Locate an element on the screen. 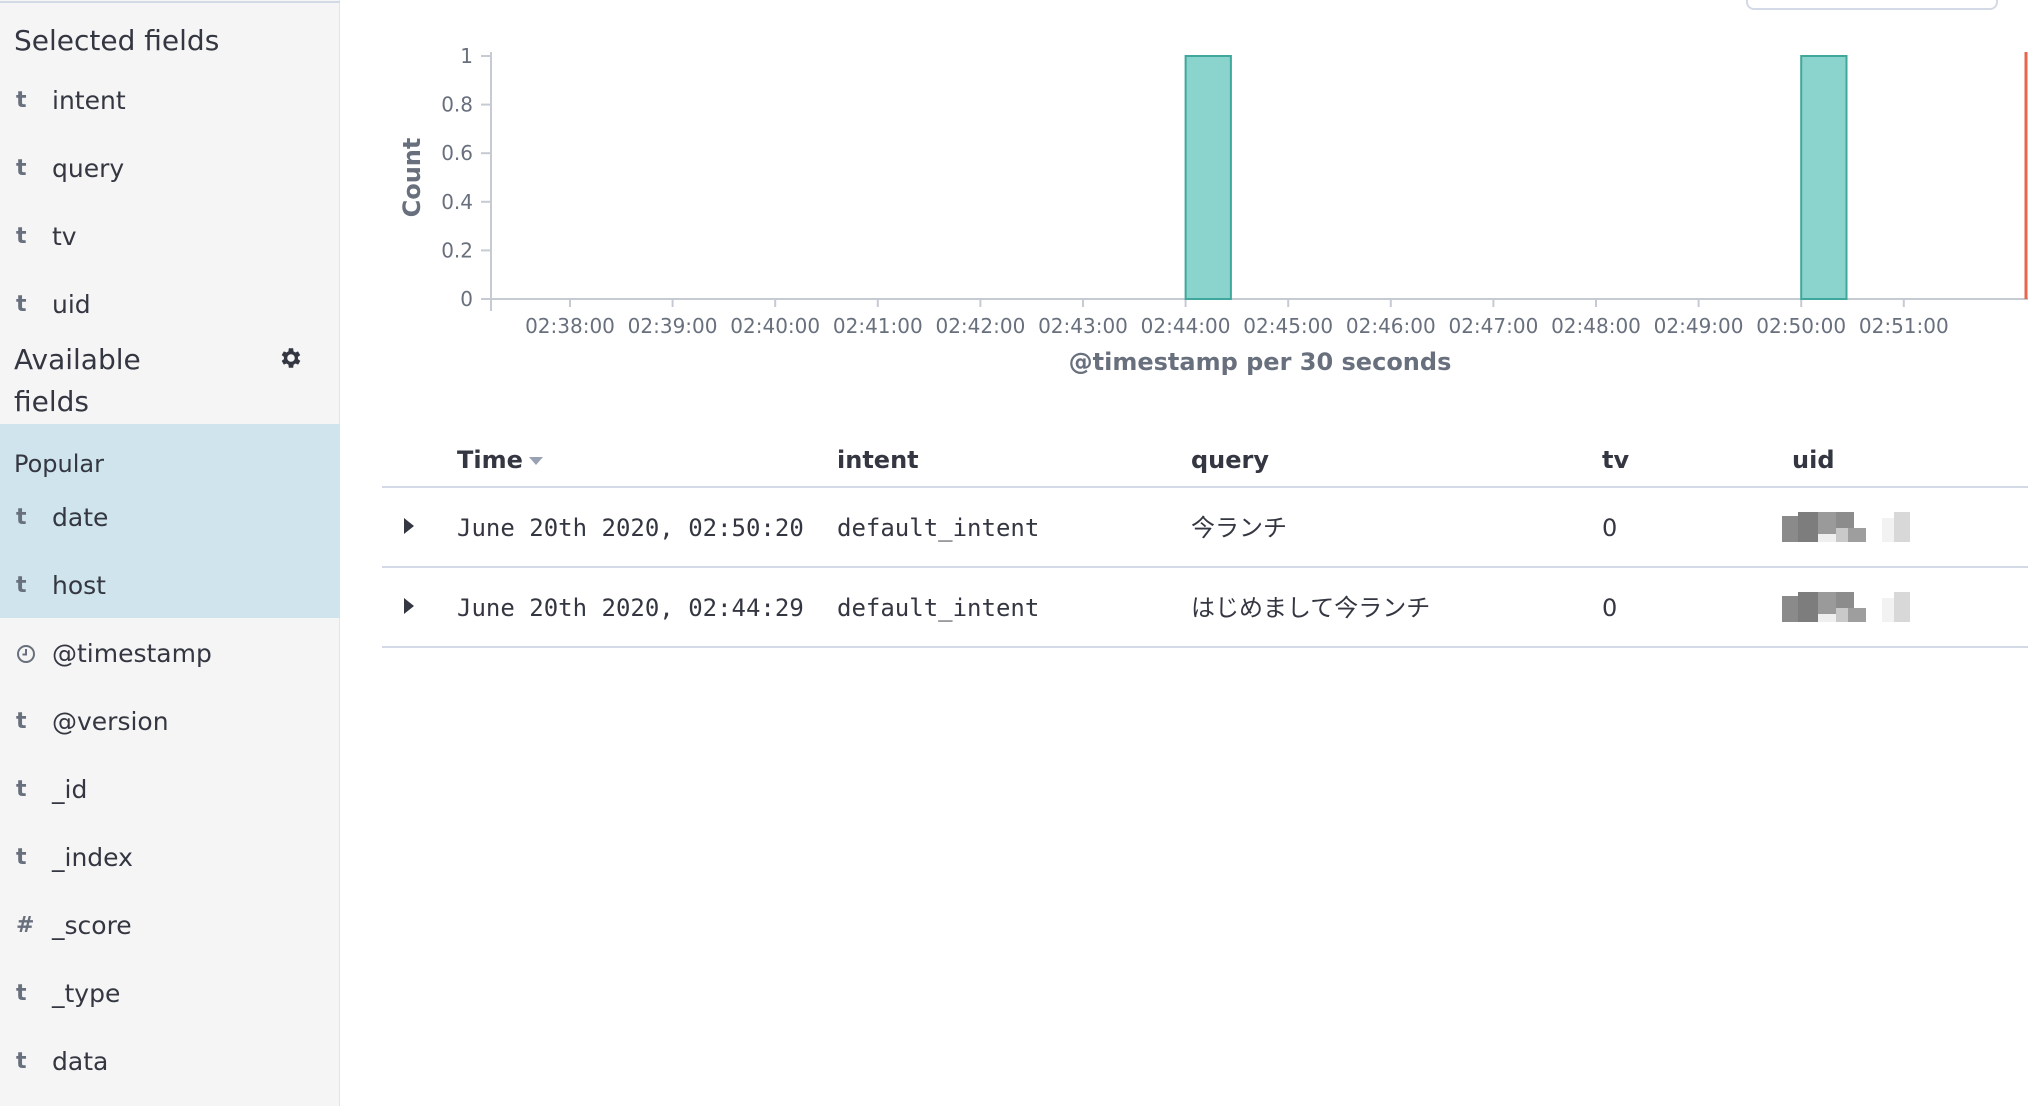  cell-query: 今ランチ is located at coordinates (1239, 528).